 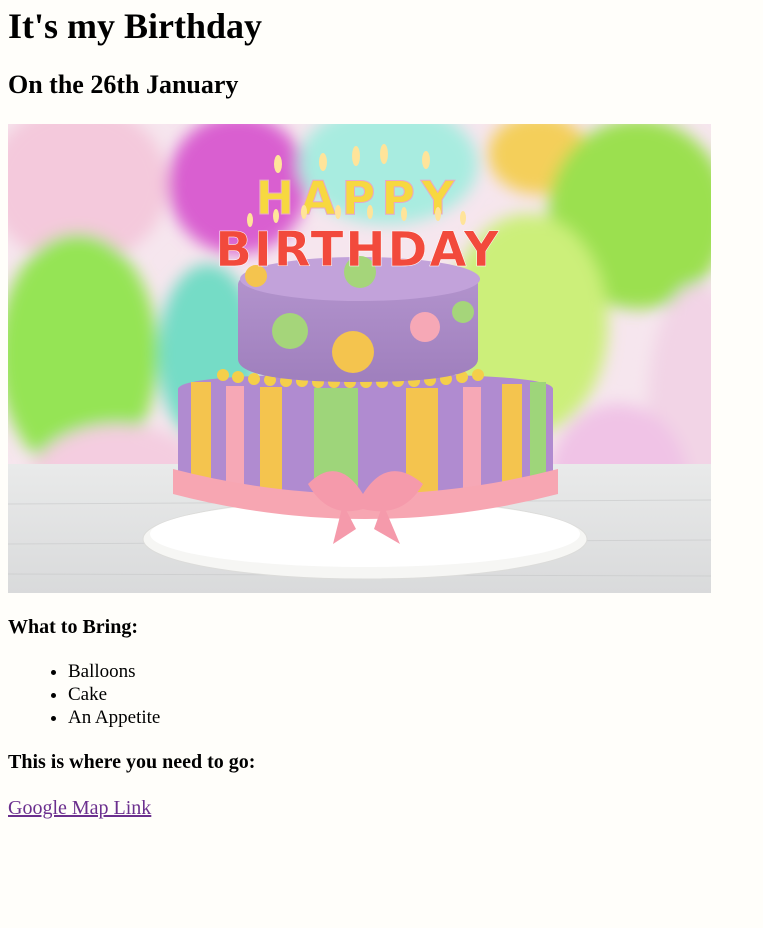 What do you see at coordinates (73, 627) in the screenshot?
I see `bring-heading: What to Bring:` at bounding box center [73, 627].